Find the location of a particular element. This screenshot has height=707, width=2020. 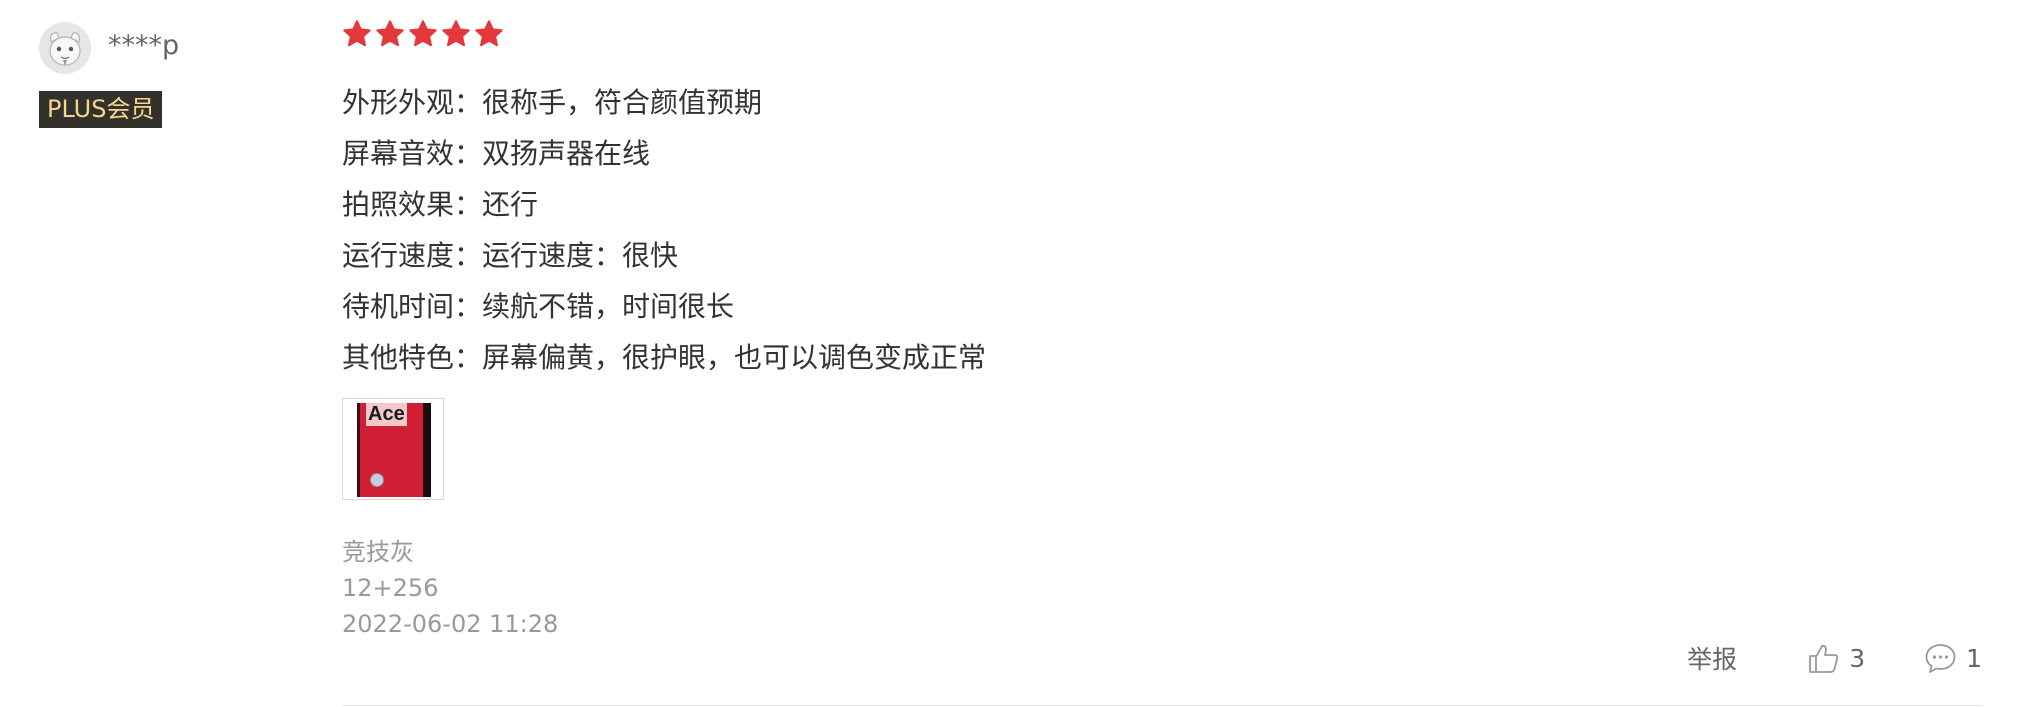

review-line: 拍照效果：还行 is located at coordinates (440, 204).